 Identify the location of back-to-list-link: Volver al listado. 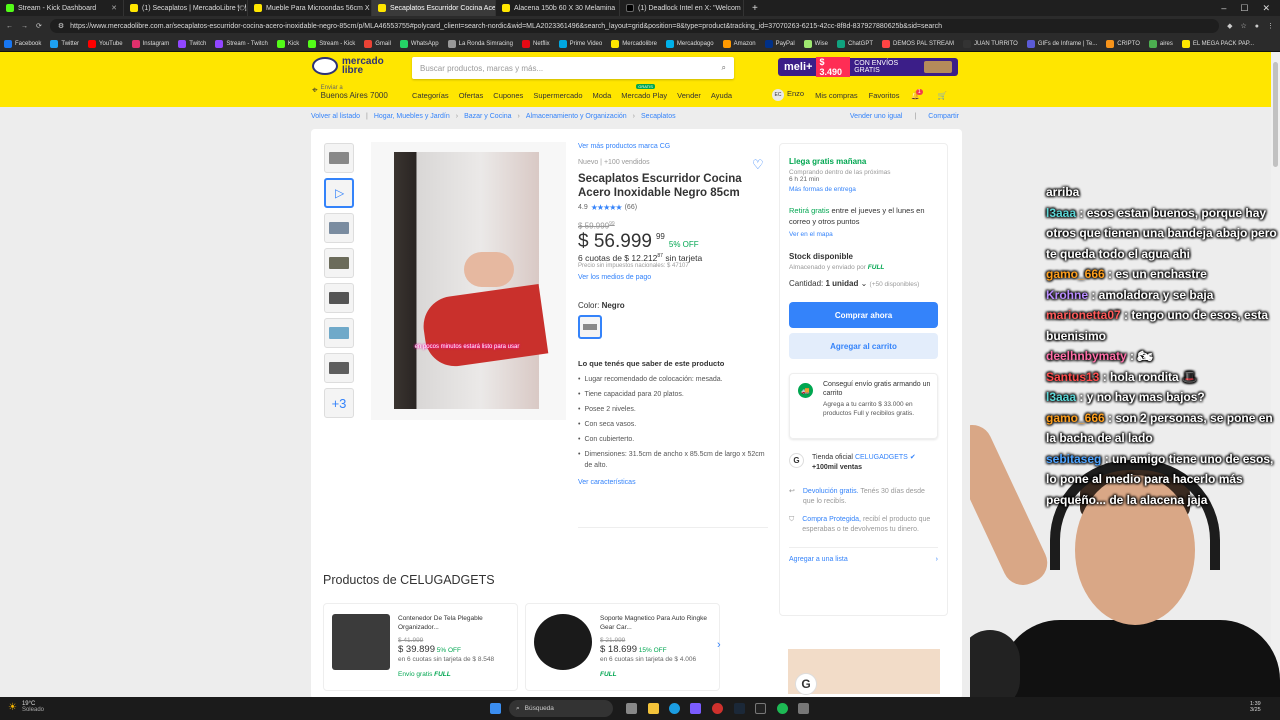
(335, 116).